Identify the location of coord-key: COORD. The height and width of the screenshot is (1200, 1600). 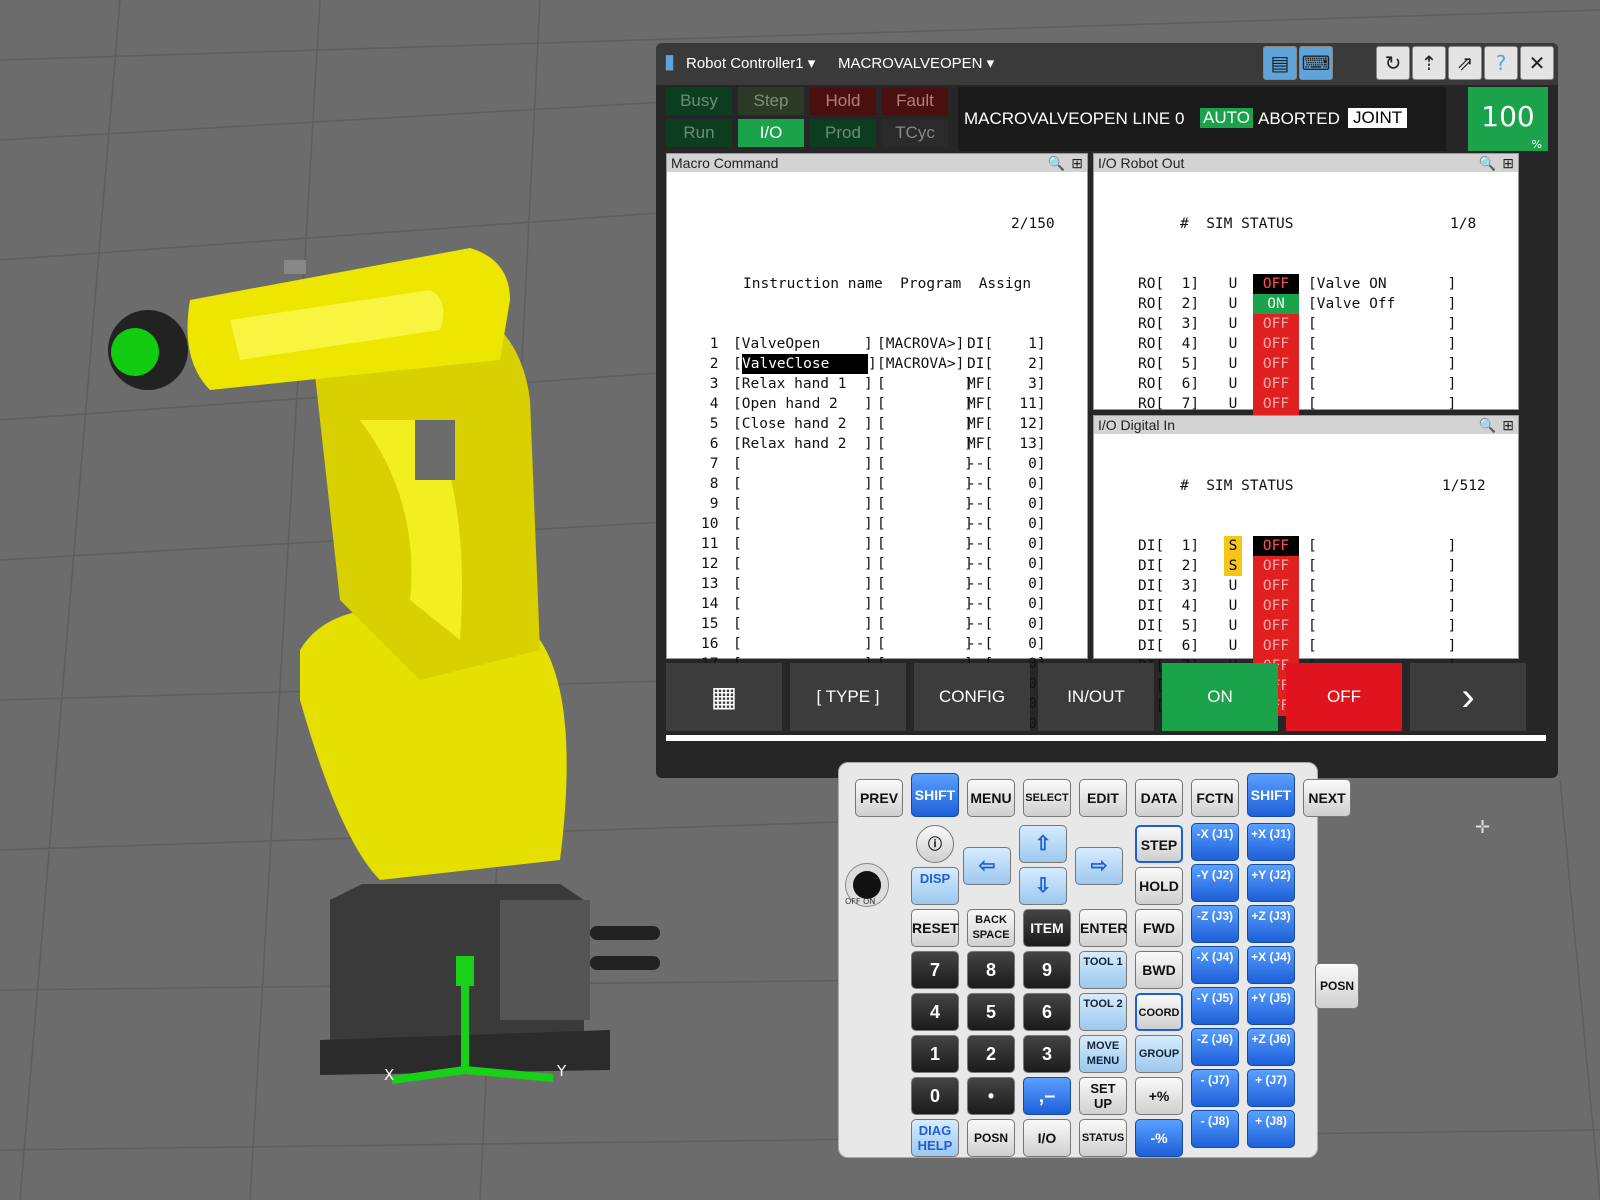
(1159, 1012).